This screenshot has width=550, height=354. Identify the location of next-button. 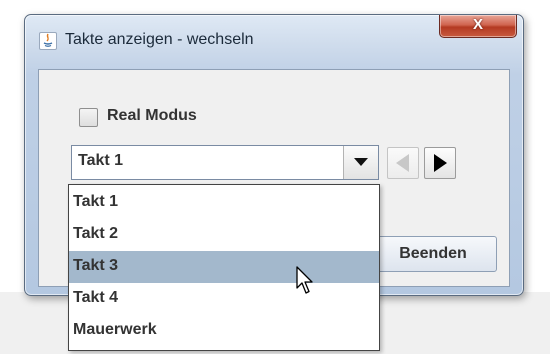
(440, 163).